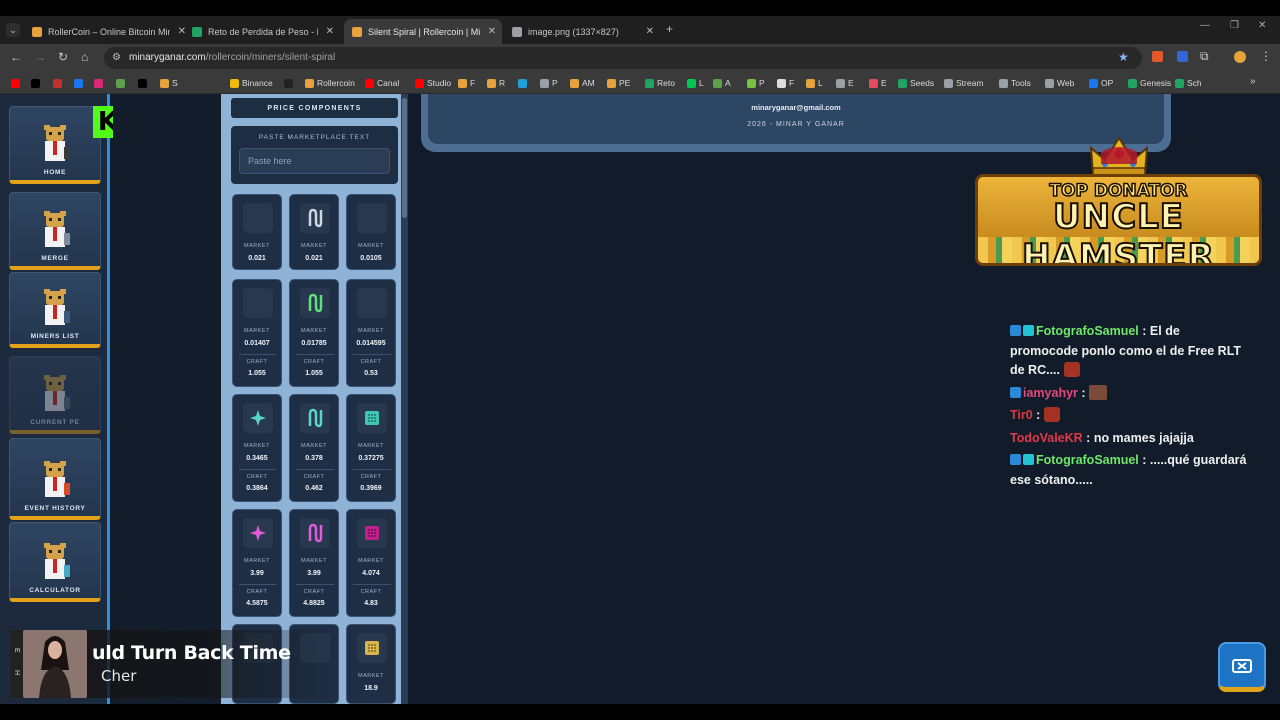 The image size is (1280, 720). I want to click on market-value: 0.0105, so click(371, 258).